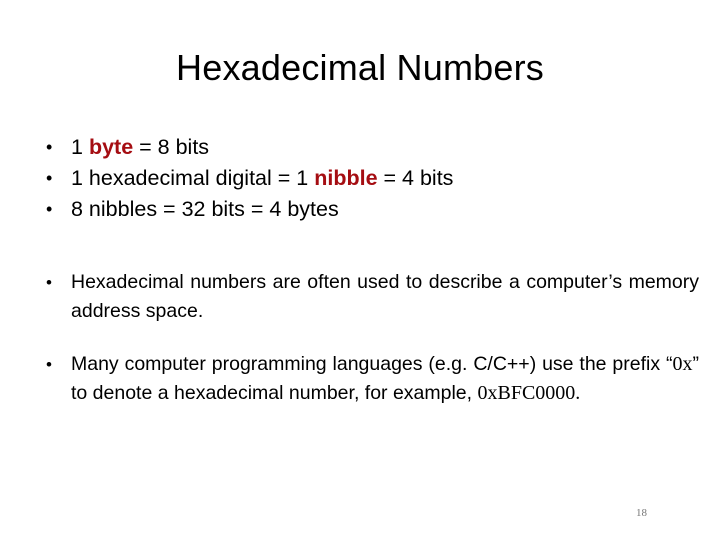 Image resolution: width=720 pixels, height=540 pixels. Describe the element at coordinates (346, 178) in the screenshot. I see `highlight-nibble: nibble` at that location.